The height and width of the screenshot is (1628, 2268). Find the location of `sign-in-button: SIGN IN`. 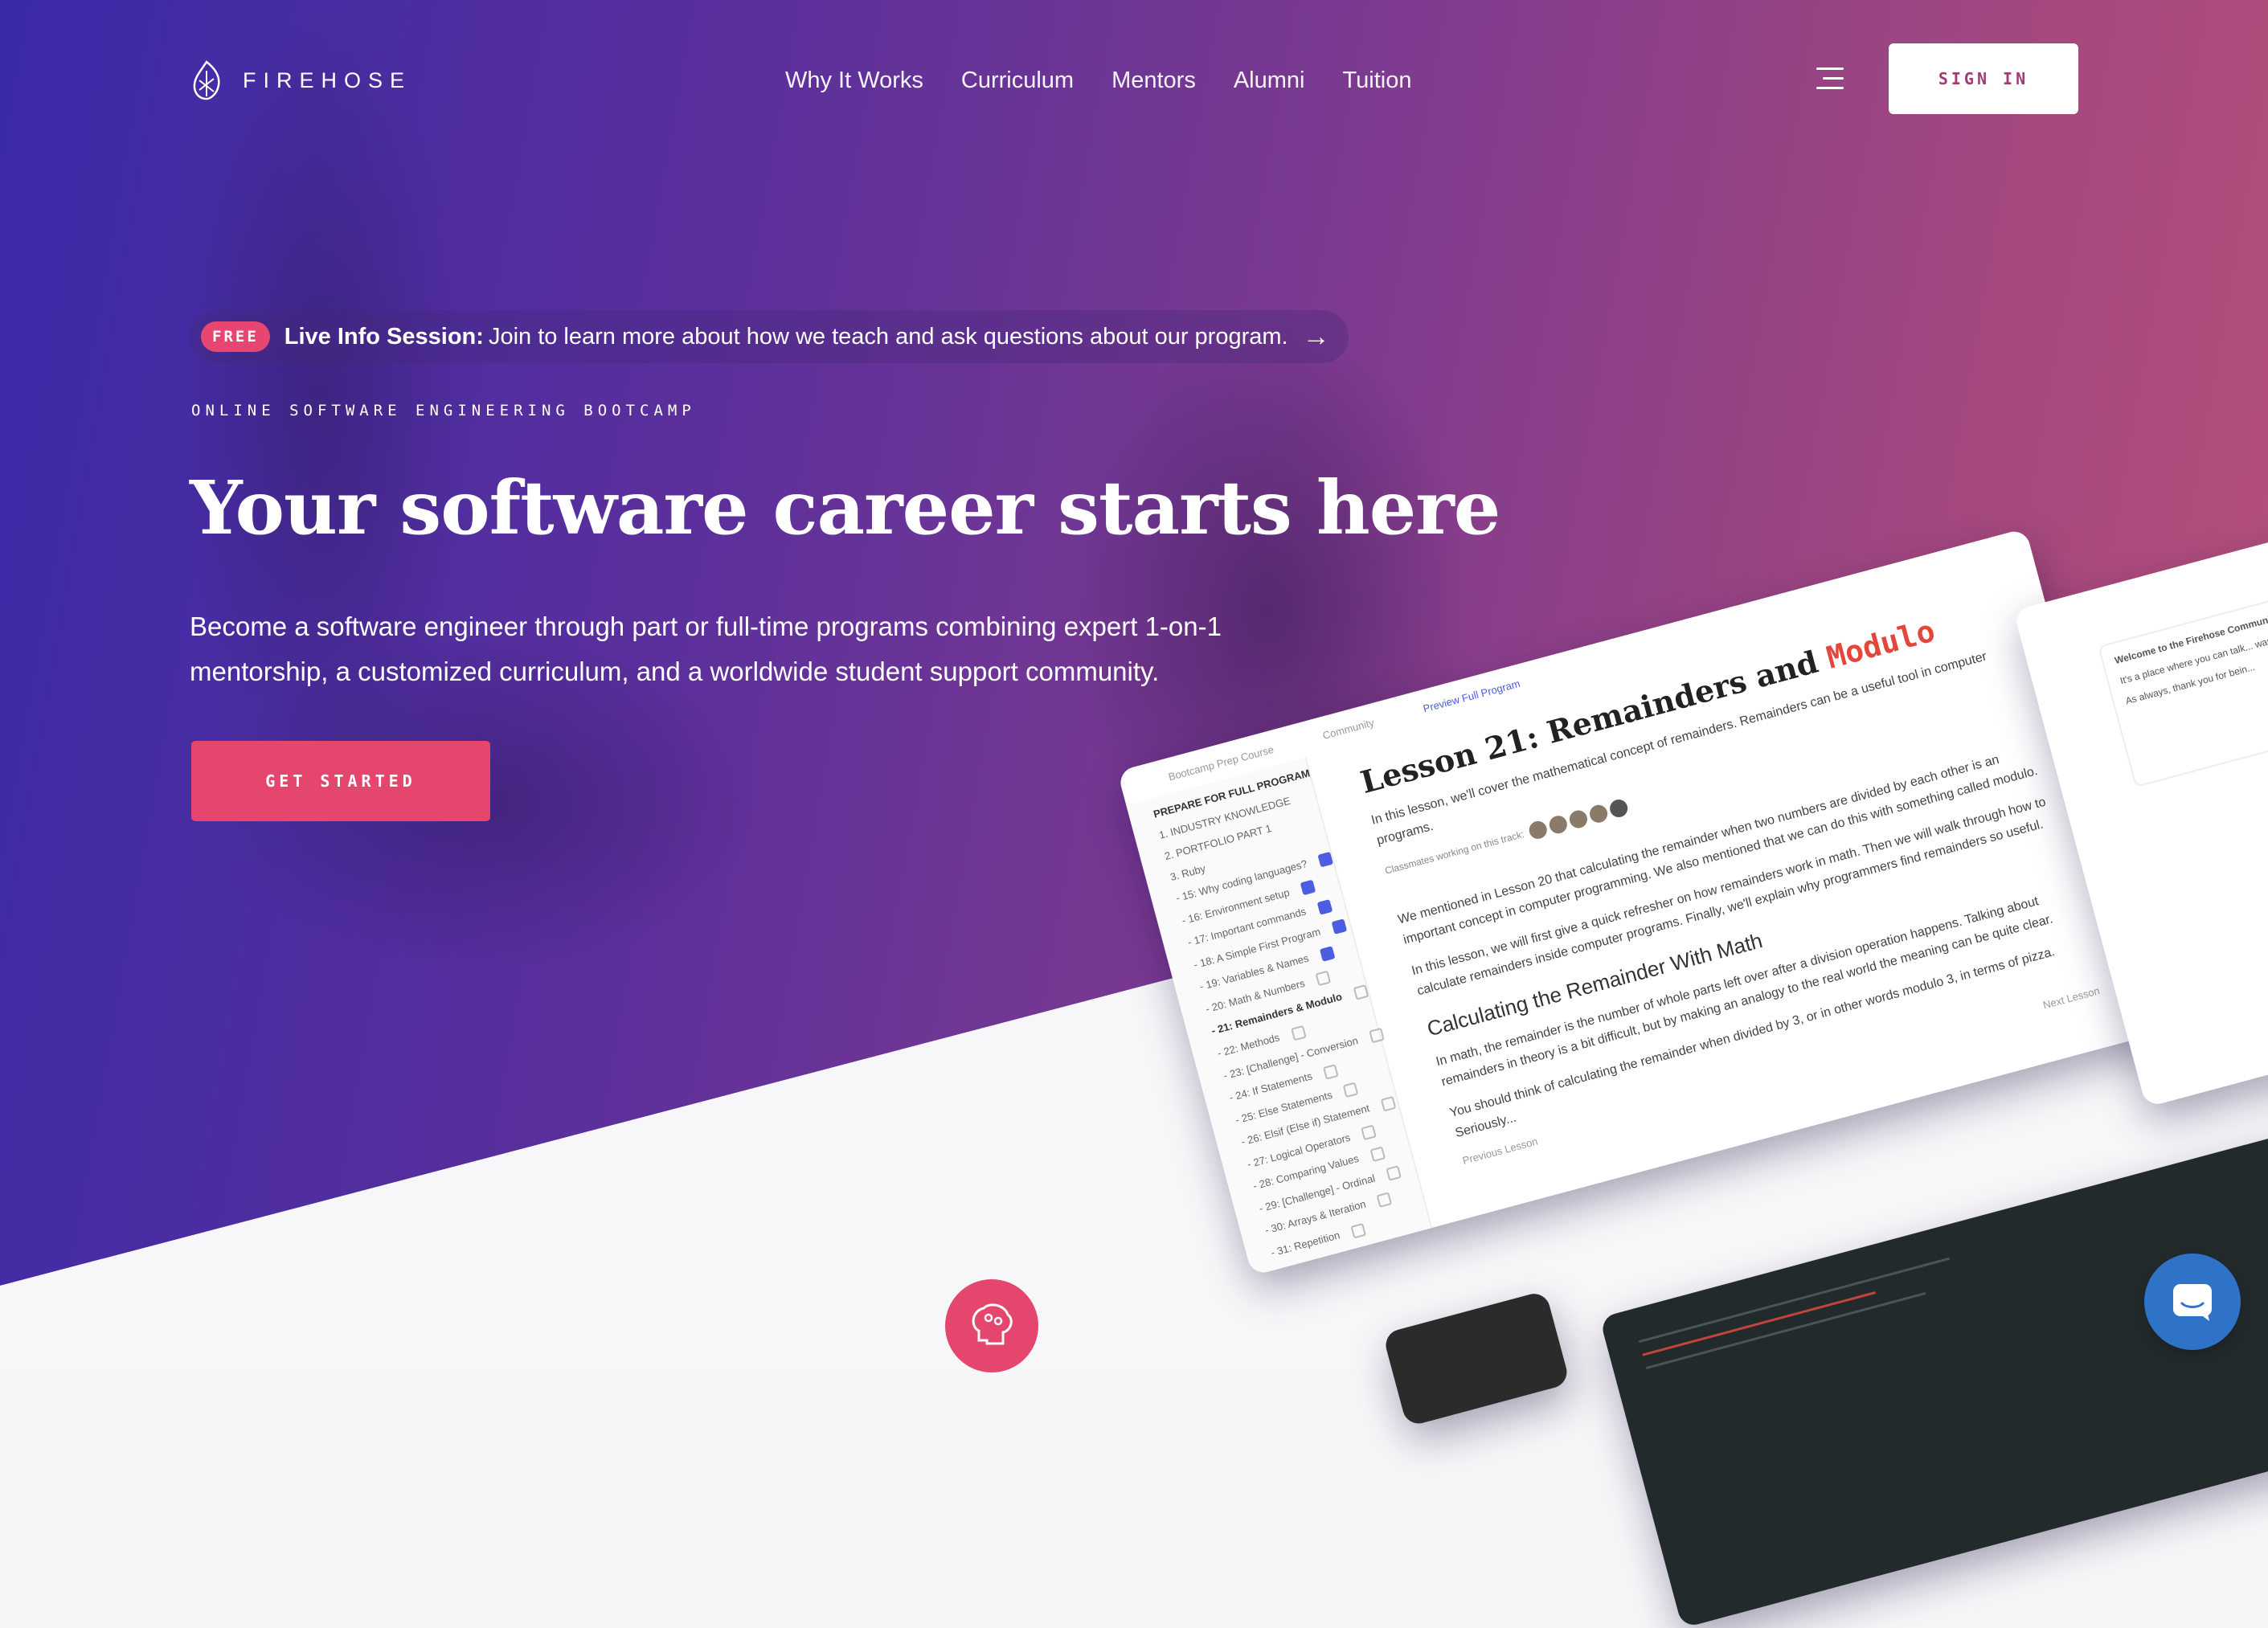

sign-in-button: SIGN IN is located at coordinates (1984, 78).